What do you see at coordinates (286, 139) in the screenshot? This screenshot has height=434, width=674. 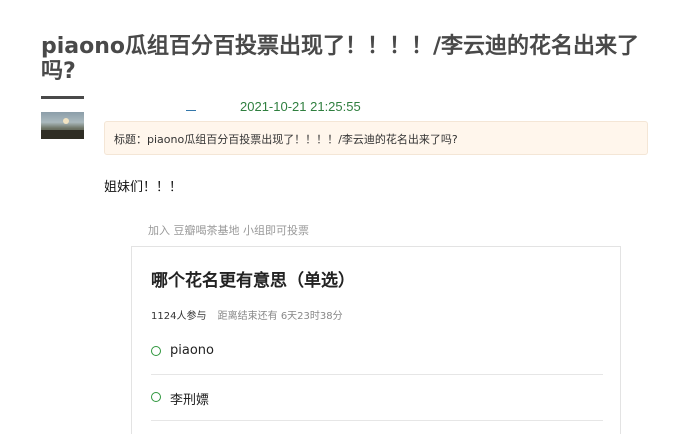 I see `subject-line: 标题：piaono瓜组百分百投票出现了！！！！/李云迪的花名出来了吗?` at bounding box center [286, 139].